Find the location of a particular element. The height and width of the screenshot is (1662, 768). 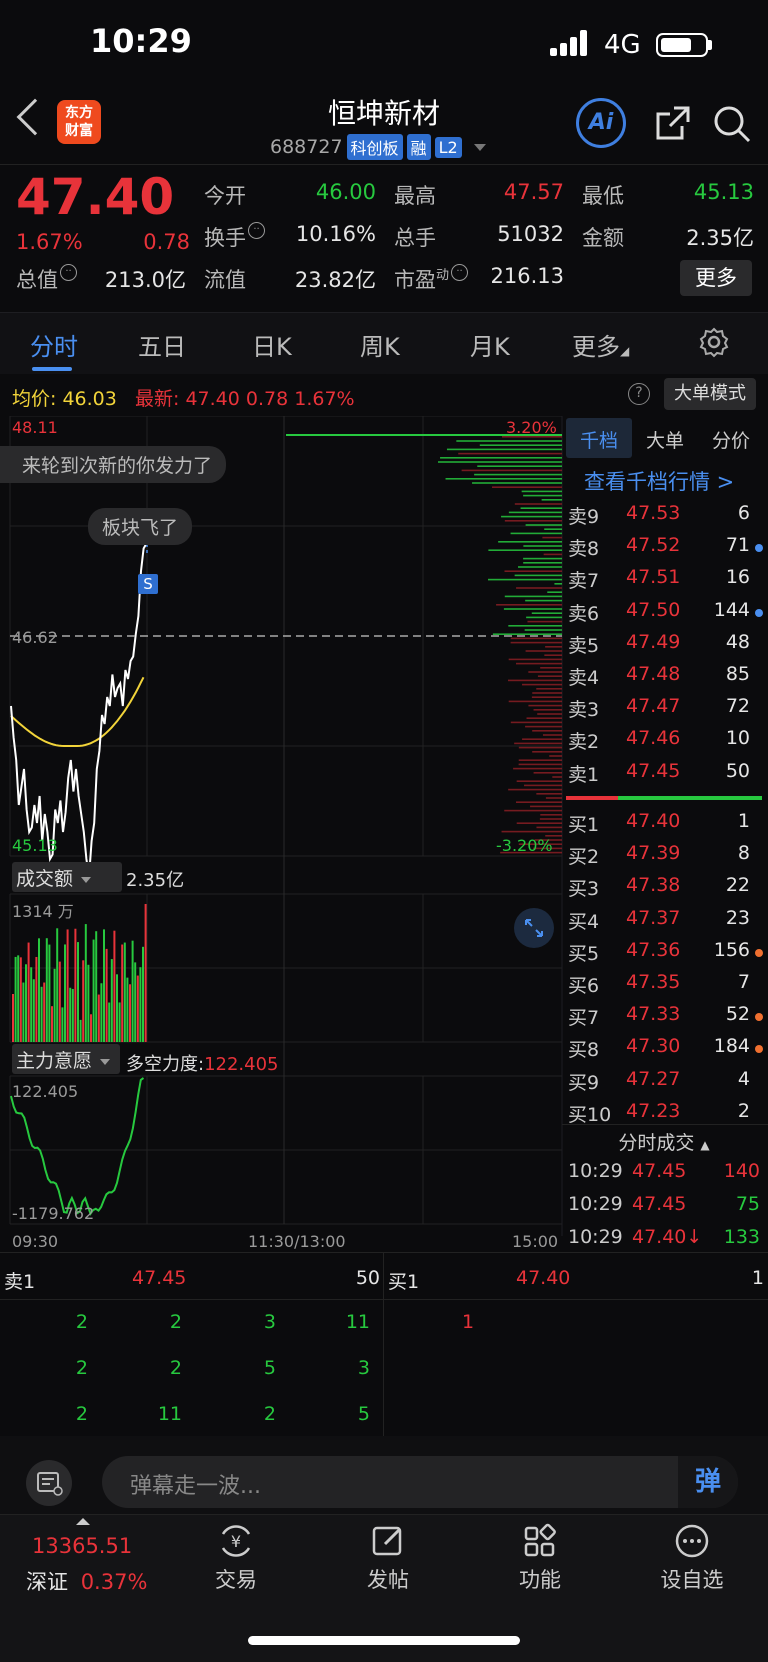

danmu-list-icon is located at coordinates (49, 1483).